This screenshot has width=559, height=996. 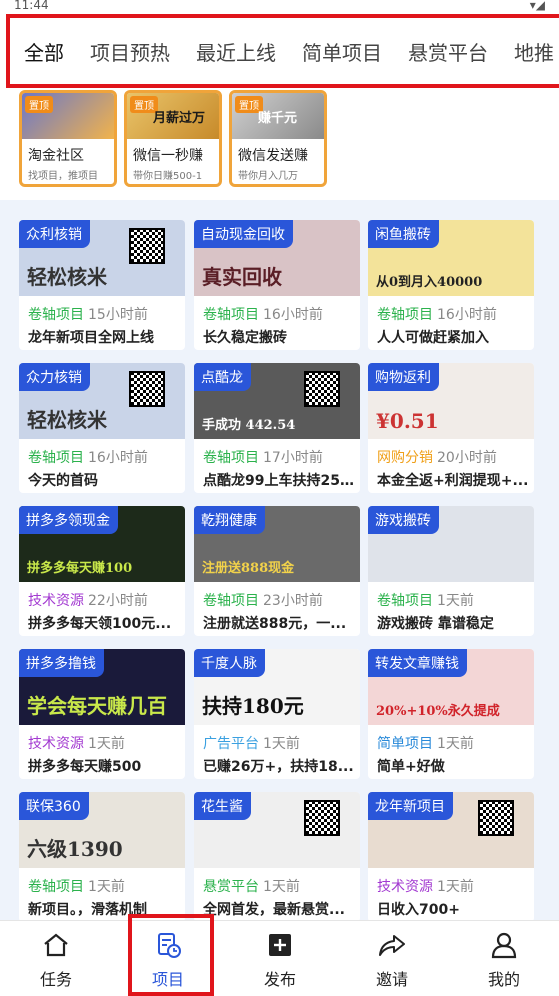 I want to click on status-time: 11:44, so click(x=31, y=6).